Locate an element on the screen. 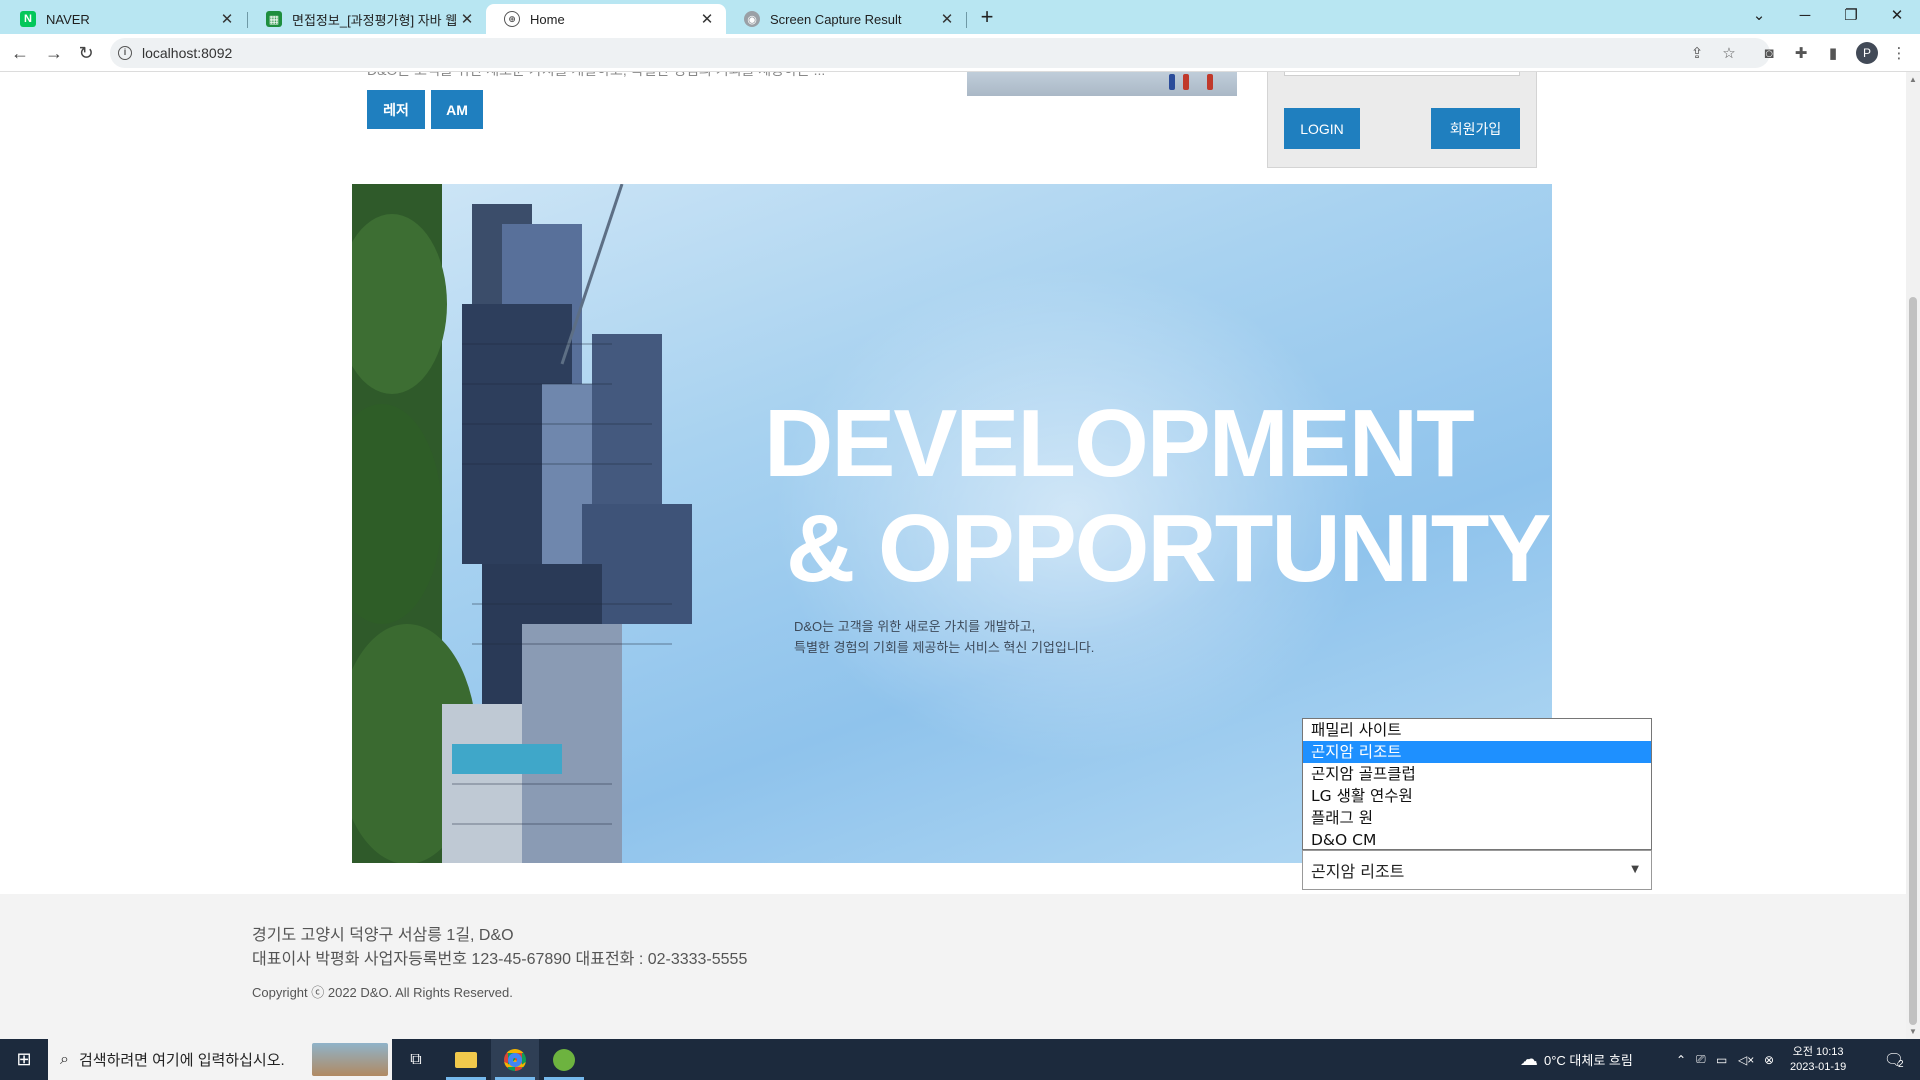 The width and height of the screenshot is (1920, 1080). back-button: ← is located at coordinates (20, 53).